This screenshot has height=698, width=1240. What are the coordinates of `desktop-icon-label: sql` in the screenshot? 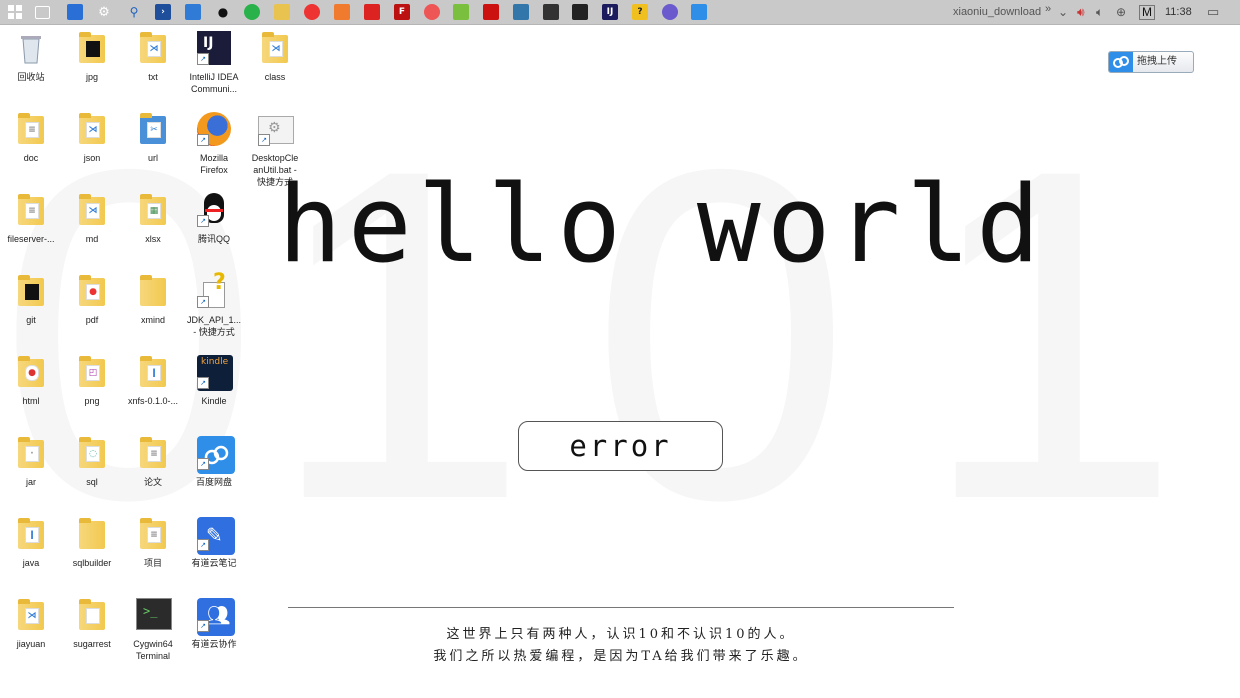 It's located at (92, 482).